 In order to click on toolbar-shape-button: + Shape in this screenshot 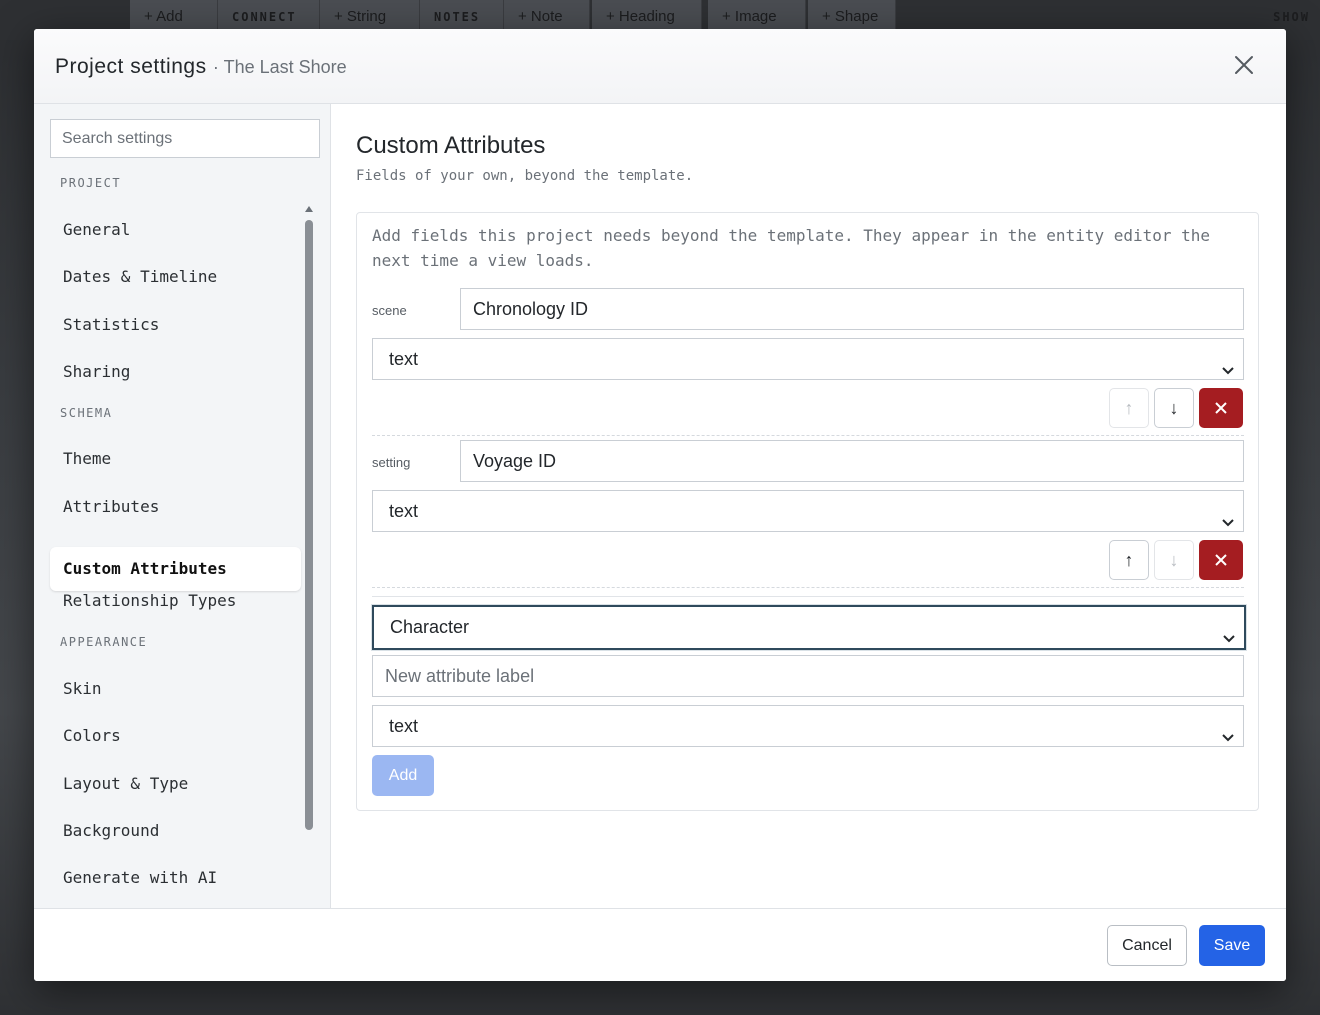, I will do `click(852, 16)`.